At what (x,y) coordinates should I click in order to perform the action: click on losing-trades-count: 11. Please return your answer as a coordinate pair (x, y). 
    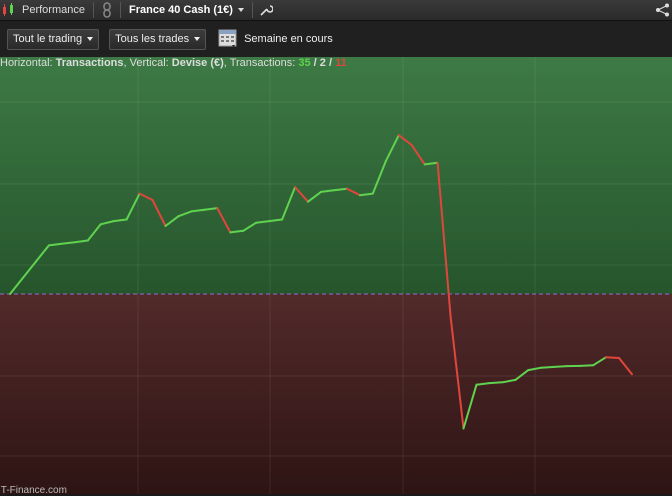
    Looking at the image, I should click on (341, 63).